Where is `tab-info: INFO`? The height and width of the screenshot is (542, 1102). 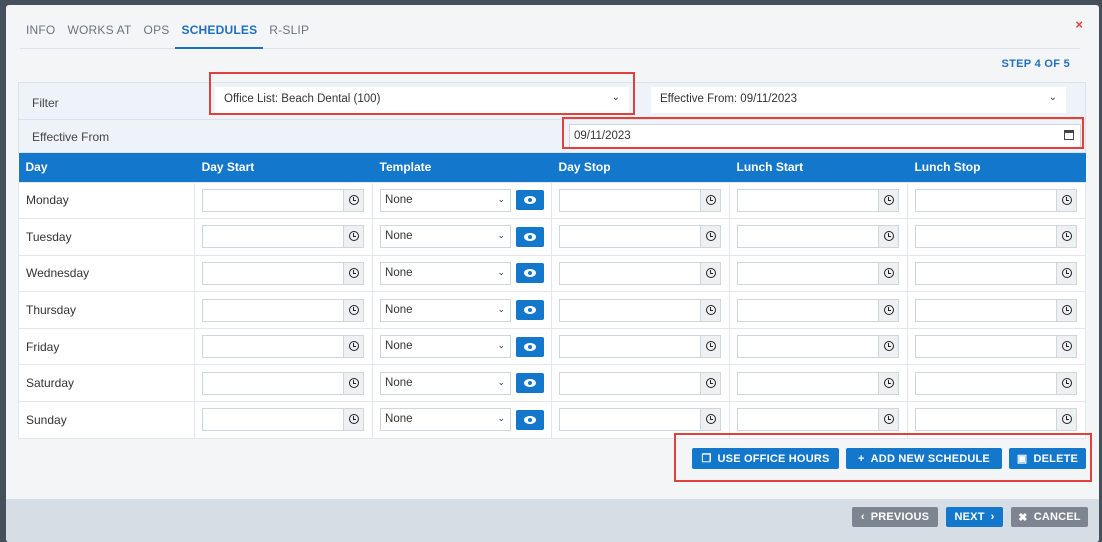 tab-info: INFO is located at coordinates (40, 33).